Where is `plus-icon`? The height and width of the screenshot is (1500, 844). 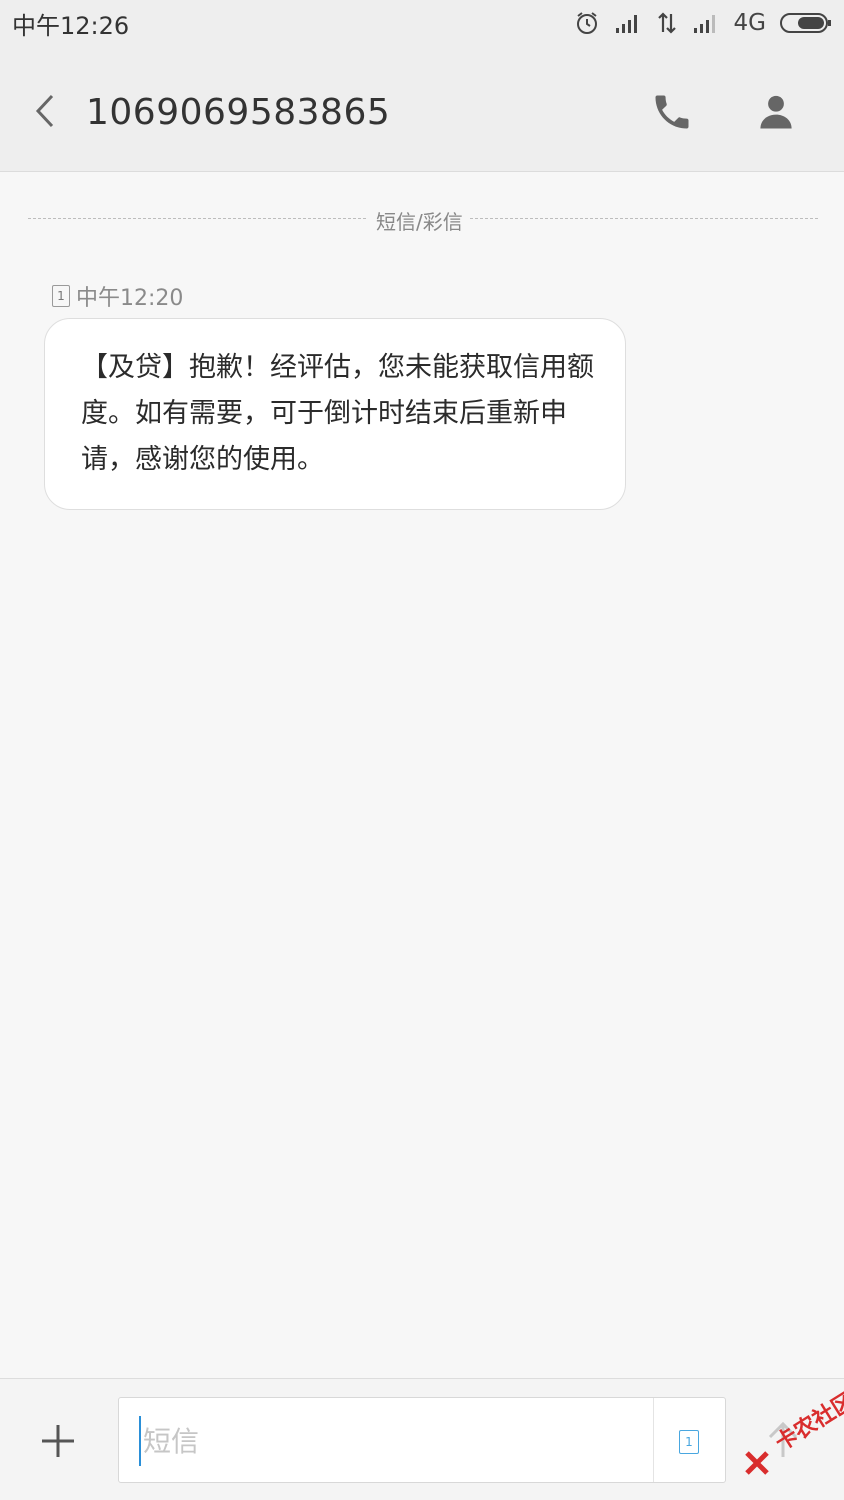 plus-icon is located at coordinates (58, 1441).